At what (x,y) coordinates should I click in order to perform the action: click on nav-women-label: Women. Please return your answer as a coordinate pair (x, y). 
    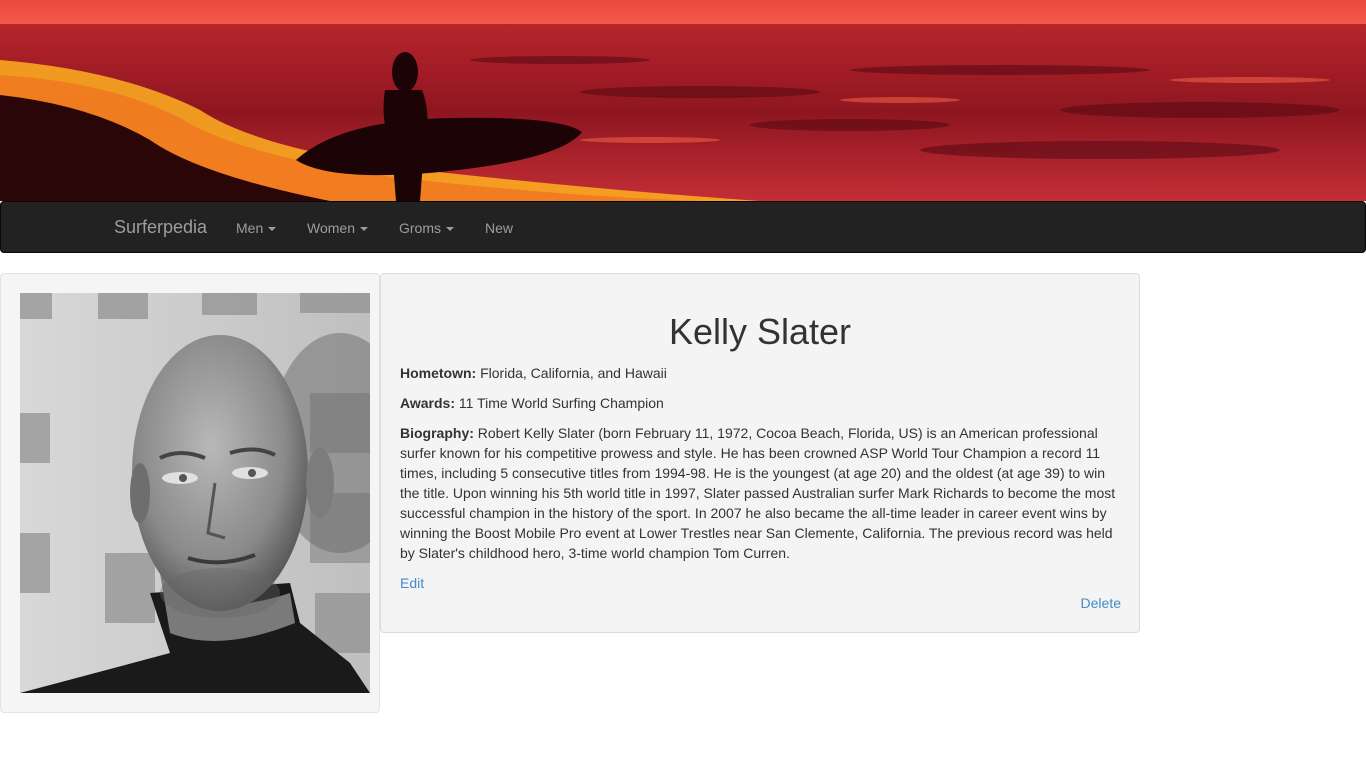
    Looking at the image, I should click on (331, 228).